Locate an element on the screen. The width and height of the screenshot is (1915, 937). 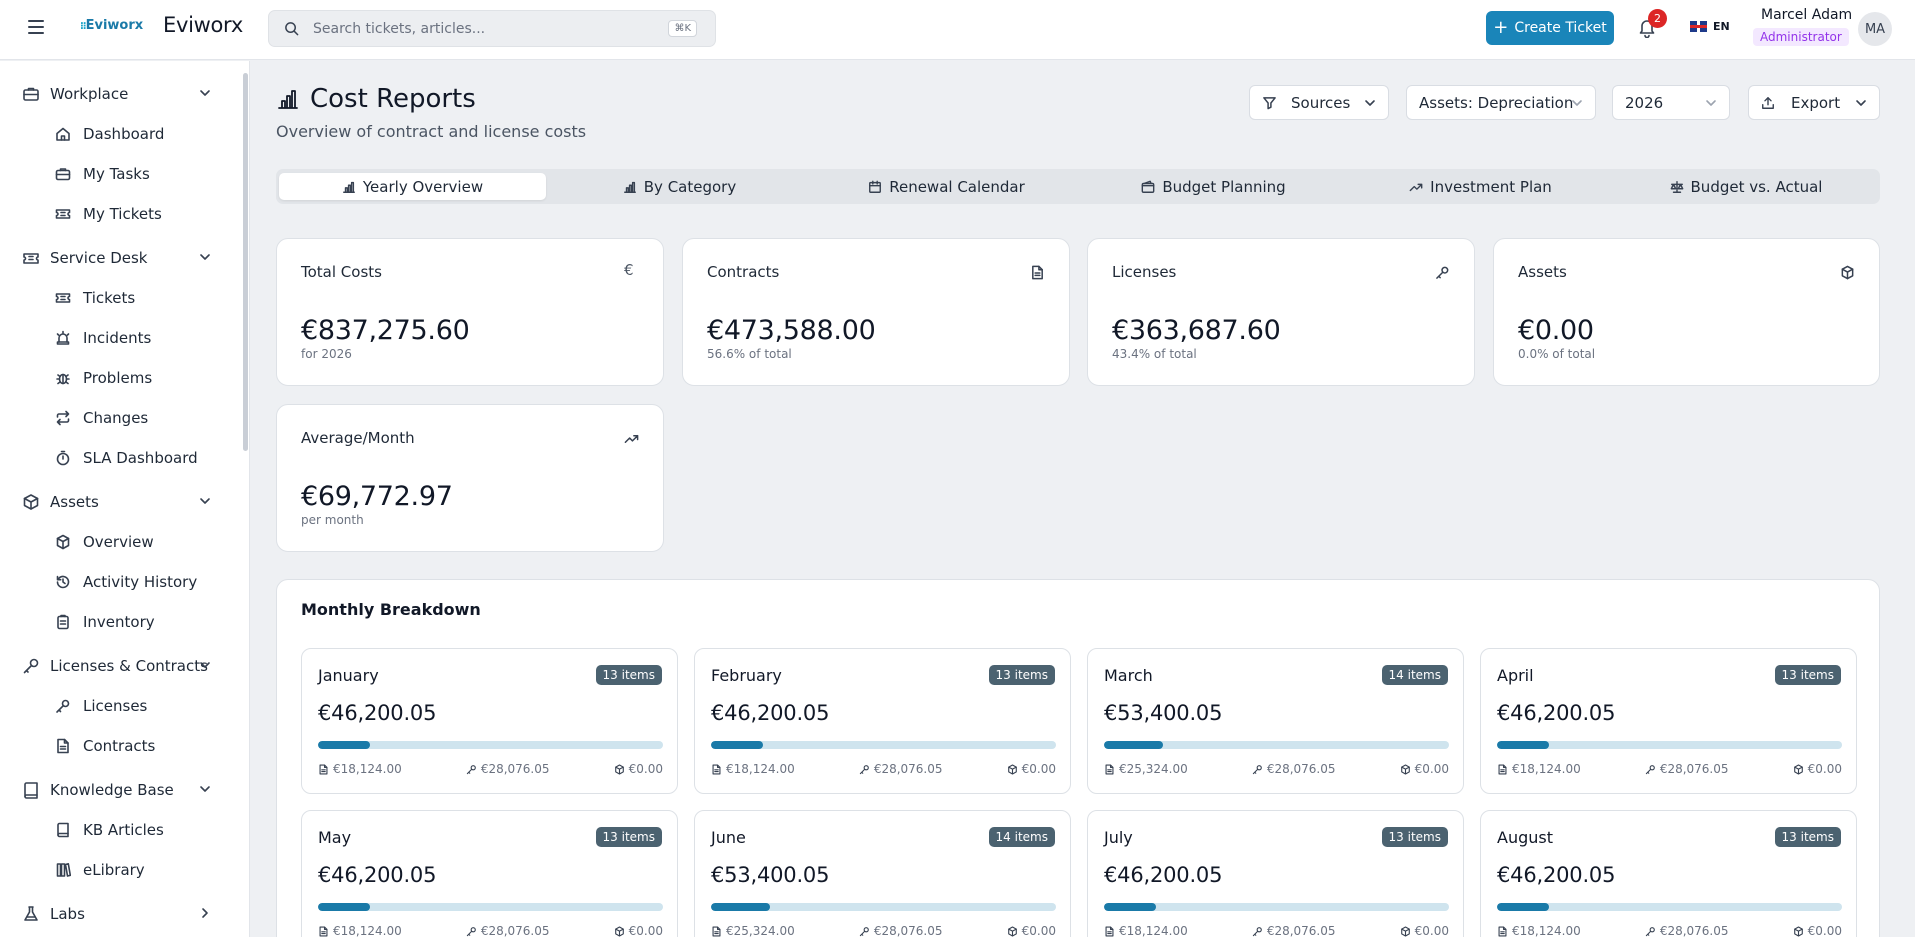
month-name: July is located at coordinates (1118, 837).